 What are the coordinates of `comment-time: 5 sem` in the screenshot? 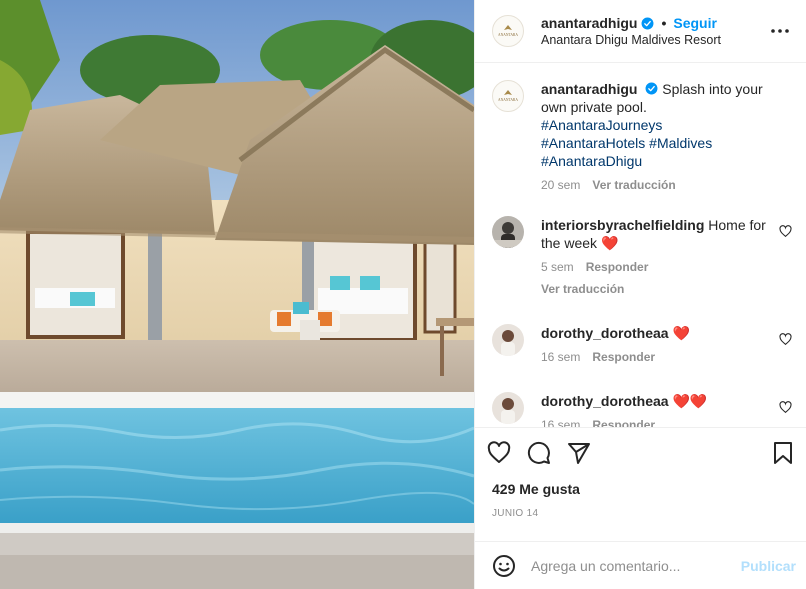 It's located at (557, 267).